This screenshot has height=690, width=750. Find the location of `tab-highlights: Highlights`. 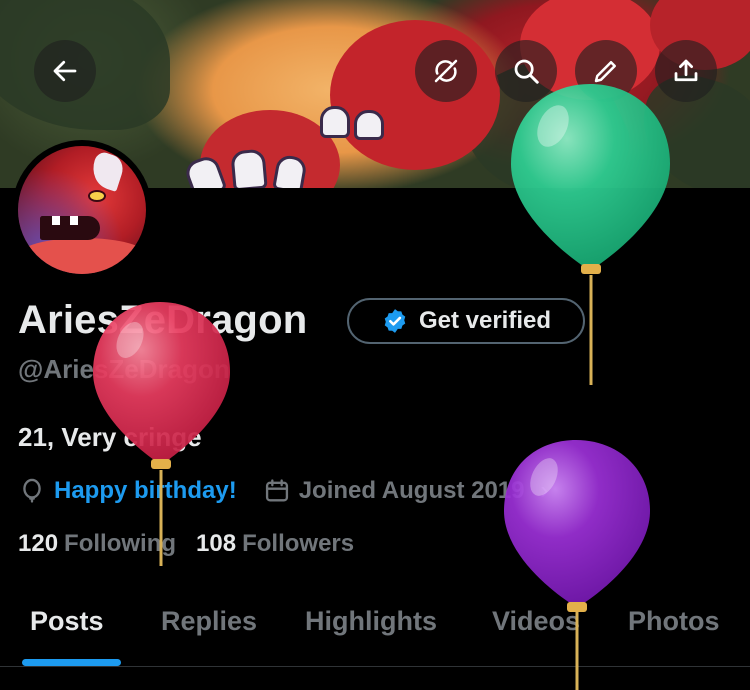

tab-highlights: Highlights is located at coordinates (371, 628).